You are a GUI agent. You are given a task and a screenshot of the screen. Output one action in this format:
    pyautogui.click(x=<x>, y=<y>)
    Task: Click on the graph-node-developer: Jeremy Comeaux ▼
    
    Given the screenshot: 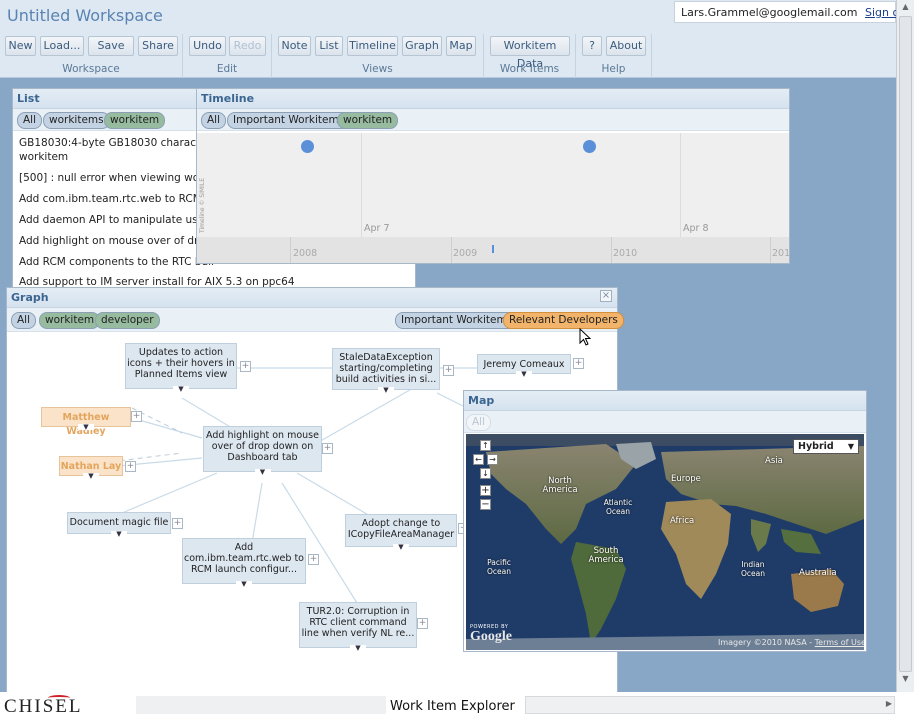 What is the action you would take?
    pyautogui.click(x=524, y=366)
    